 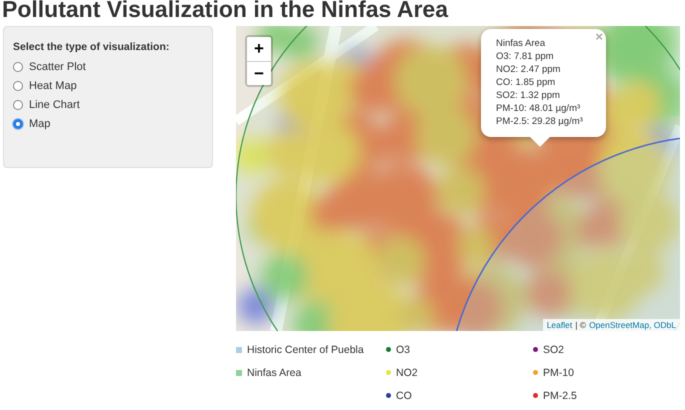 I want to click on legend-label: Ninfas Area, so click(x=274, y=372).